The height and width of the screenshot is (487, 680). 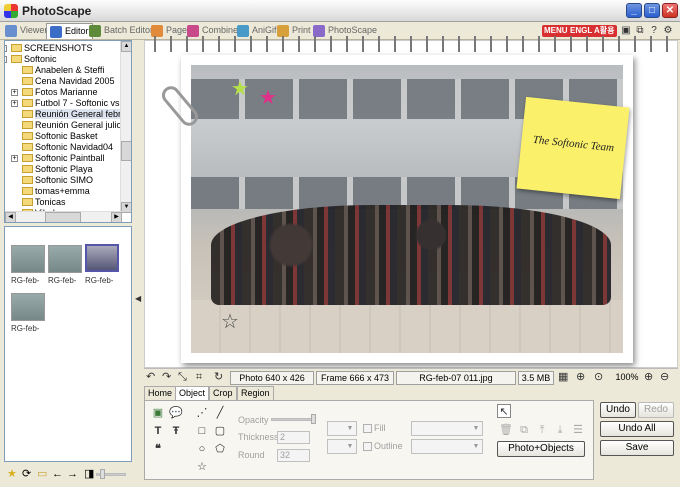 What do you see at coordinates (176, 431) in the screenshot?
I see `text-style-icon: Ŧ` at bounding box center [176, 431].